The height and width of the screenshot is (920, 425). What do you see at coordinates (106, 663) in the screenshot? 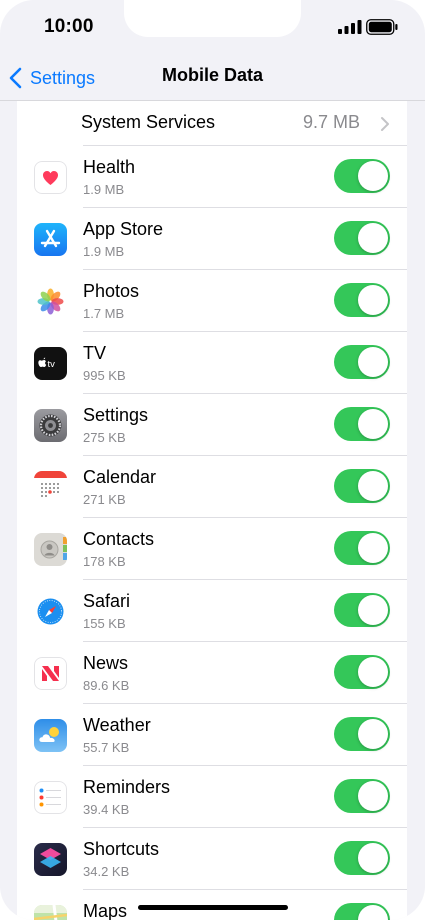
I see `app-name: News` at bounding box center [106, 663].